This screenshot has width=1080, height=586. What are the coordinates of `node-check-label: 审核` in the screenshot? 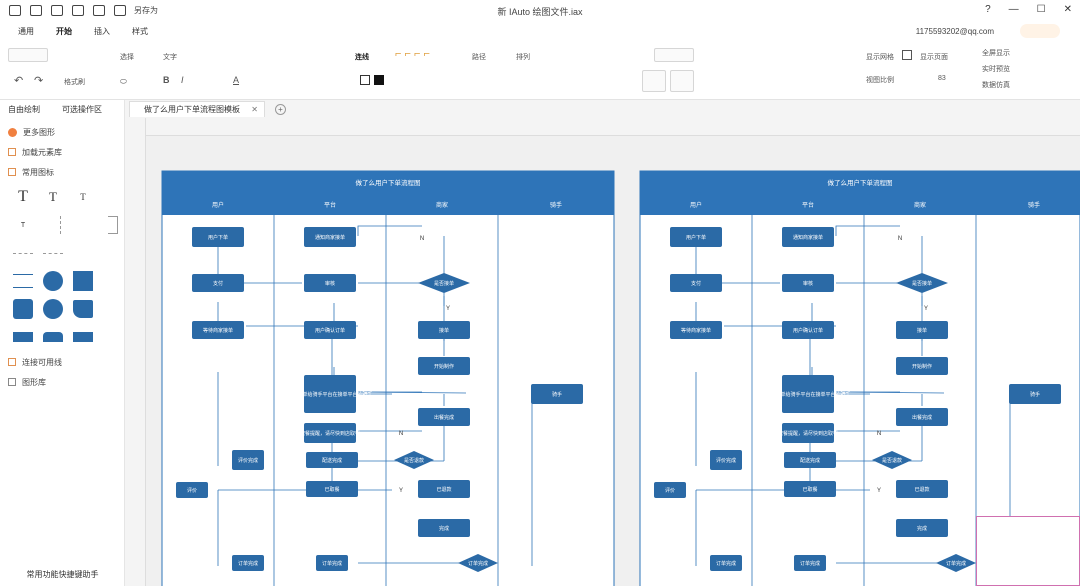 It's located at (808, 283).